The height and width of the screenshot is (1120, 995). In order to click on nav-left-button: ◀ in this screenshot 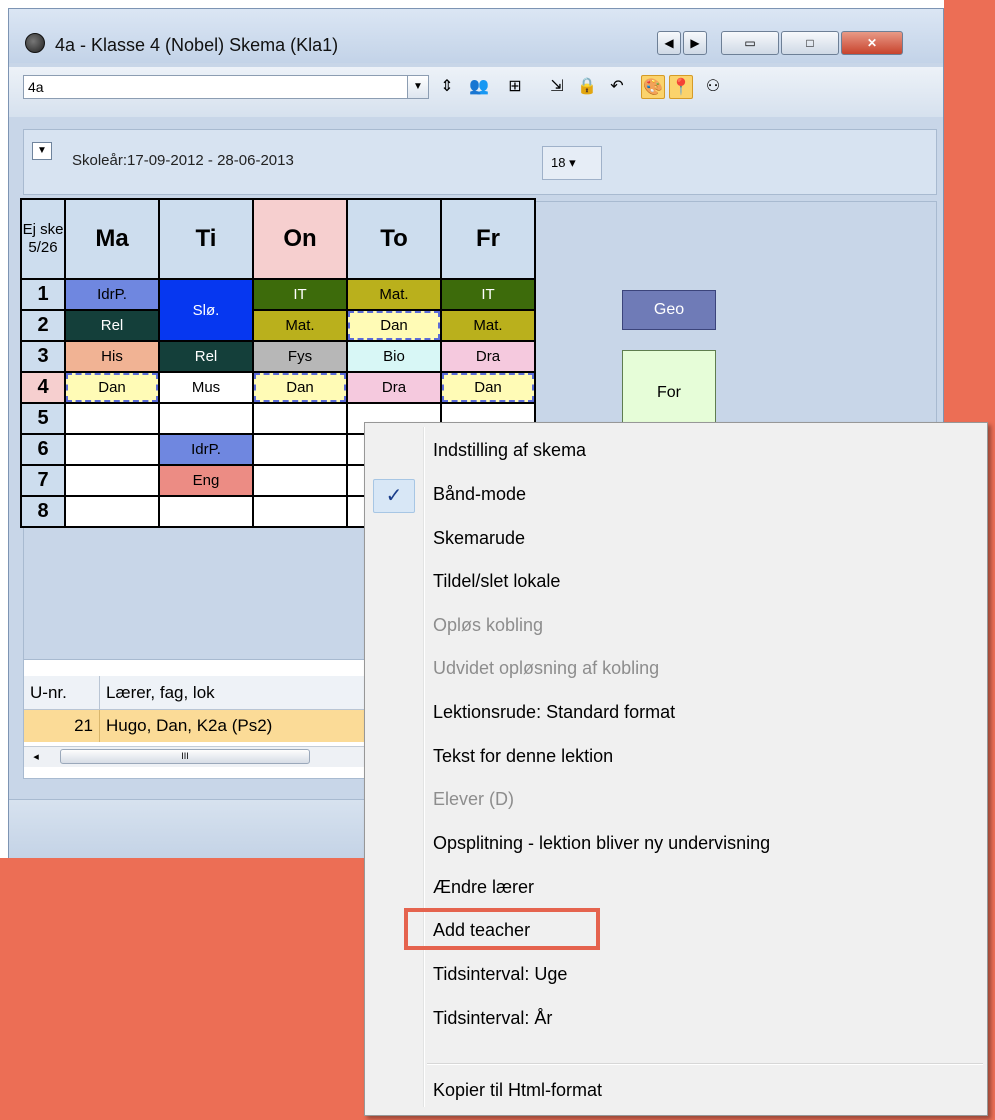, I will do `click(669, 43)`.